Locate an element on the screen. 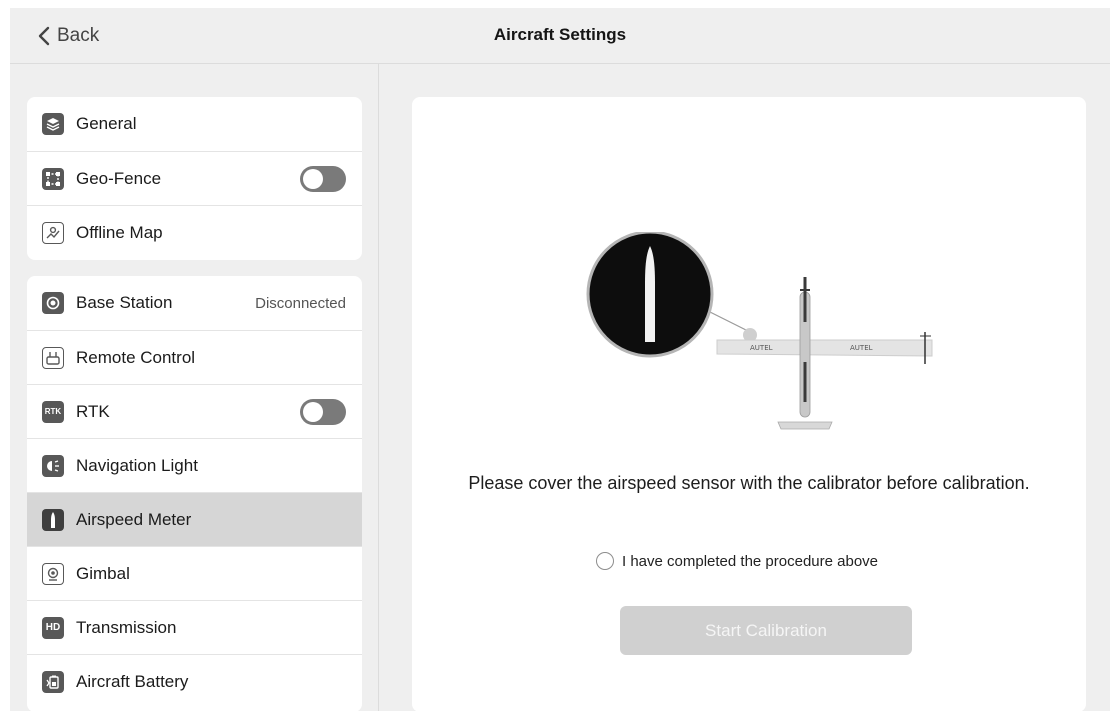 This screenshot has width=1110, height=711. sidebar-item-label: Aircraft Battery is located at coordinates (132, 681).